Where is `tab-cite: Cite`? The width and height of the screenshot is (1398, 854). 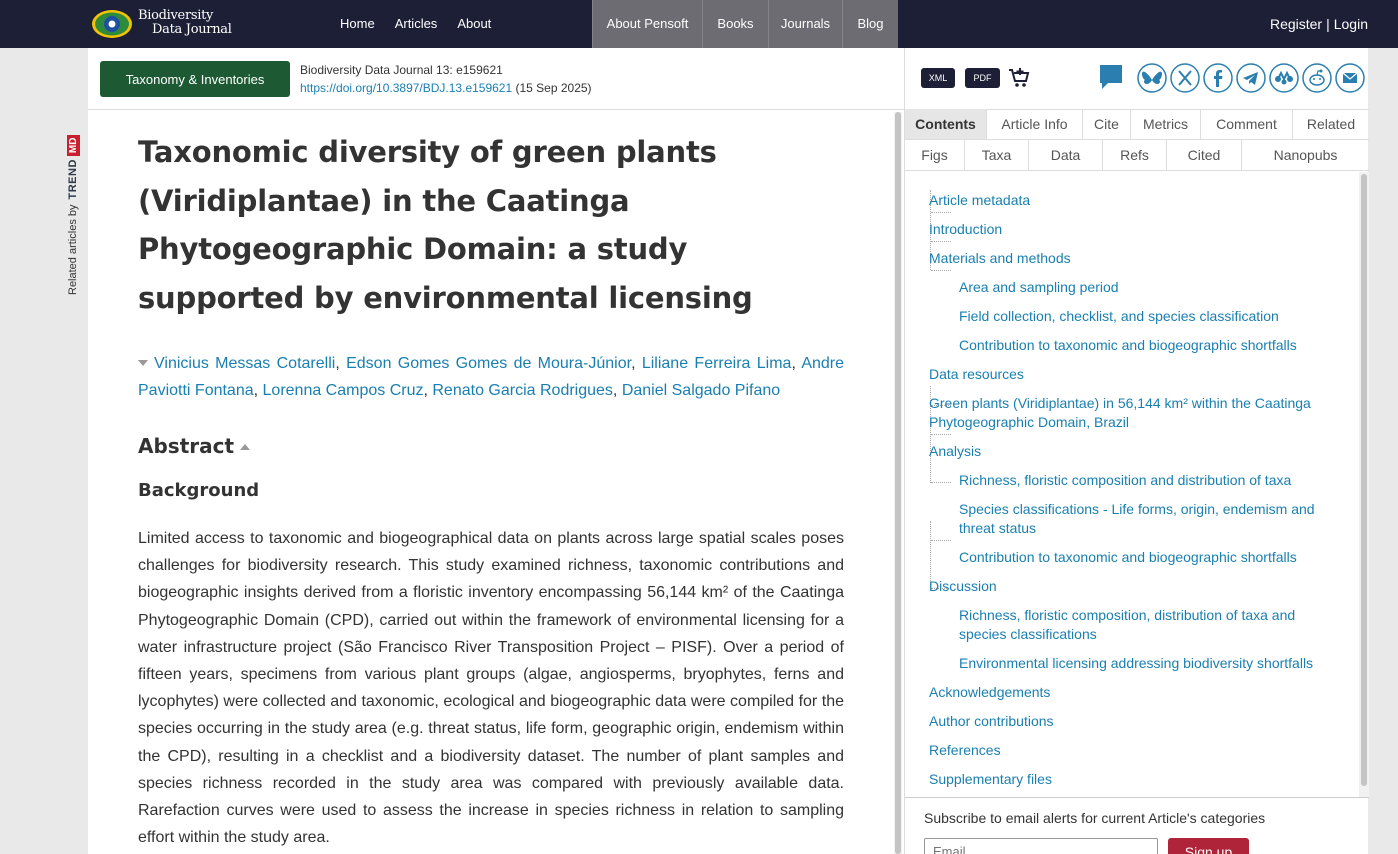
tab-cite: Cite is located at coordinates (1107, 124).